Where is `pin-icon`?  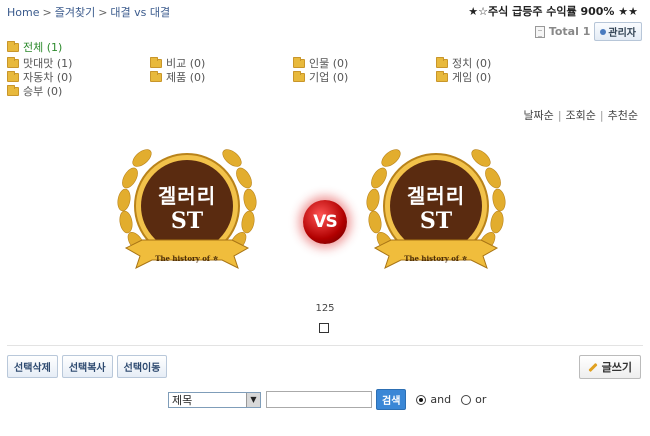 pin-icon is located at coordinates (603, 31).